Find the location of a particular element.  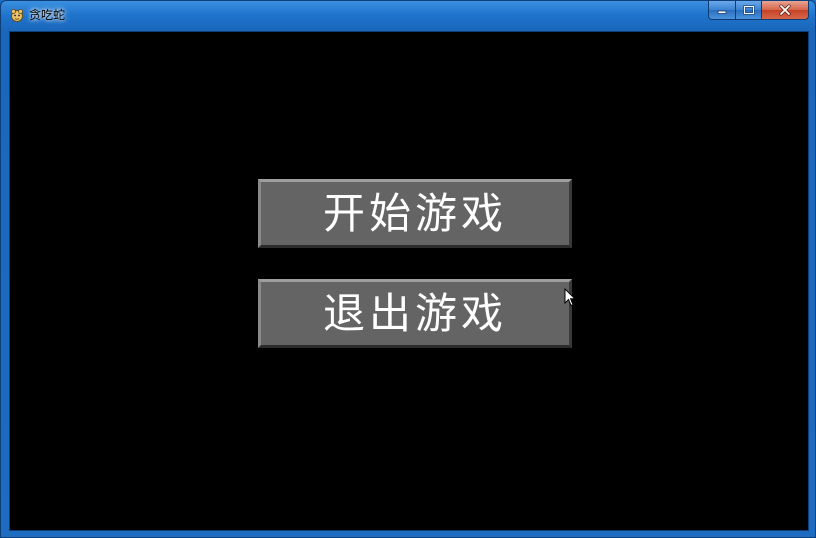

close-button is located at coordinates (785, 10).